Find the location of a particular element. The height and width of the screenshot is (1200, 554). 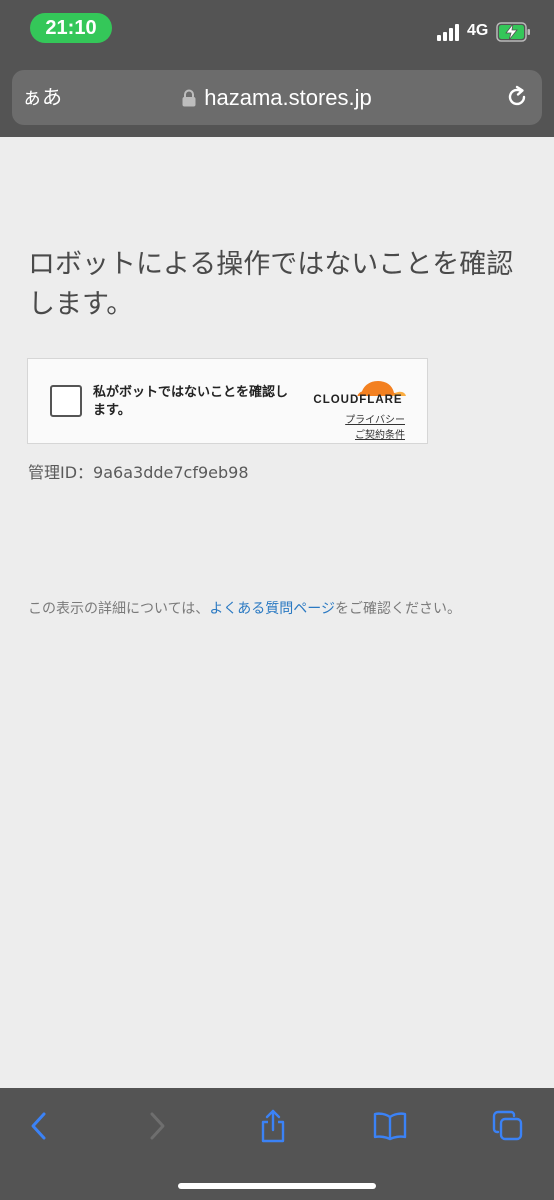

status-time: 21:10 is located at coordinates (71, 28).